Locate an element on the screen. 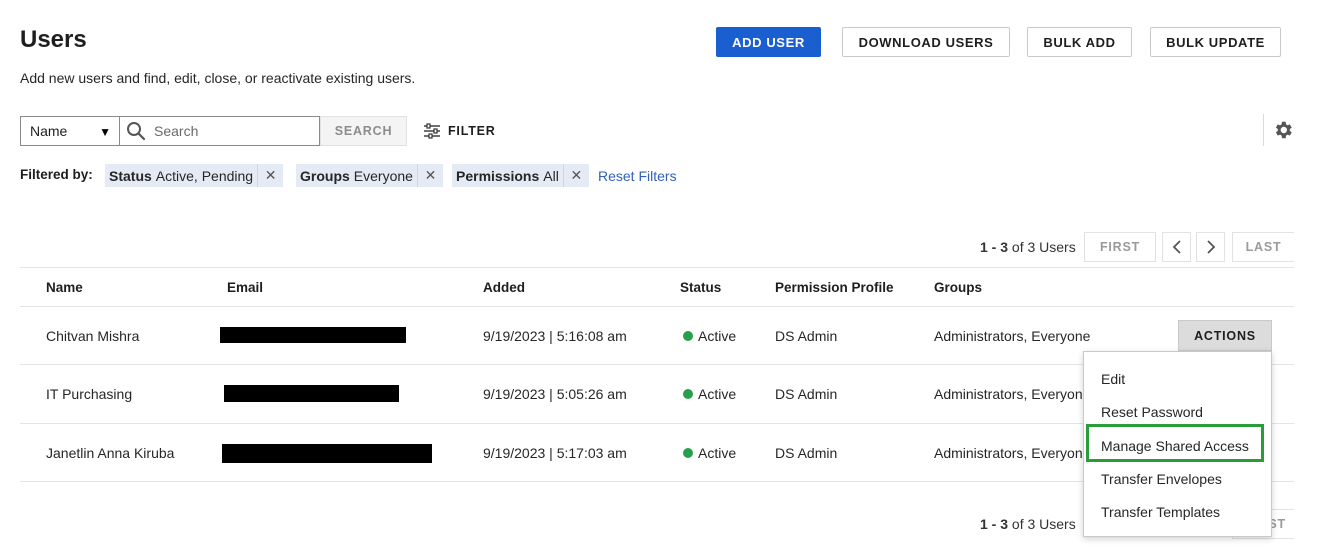 This screenshot has width=1319, height=555. gear-icon is located at coordinates (1283, 130).